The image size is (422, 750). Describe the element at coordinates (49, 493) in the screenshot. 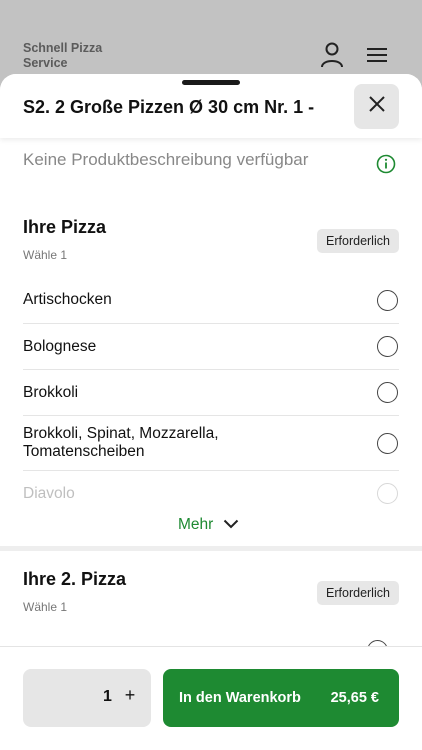

I see `option-label: Diavolo` at that location.